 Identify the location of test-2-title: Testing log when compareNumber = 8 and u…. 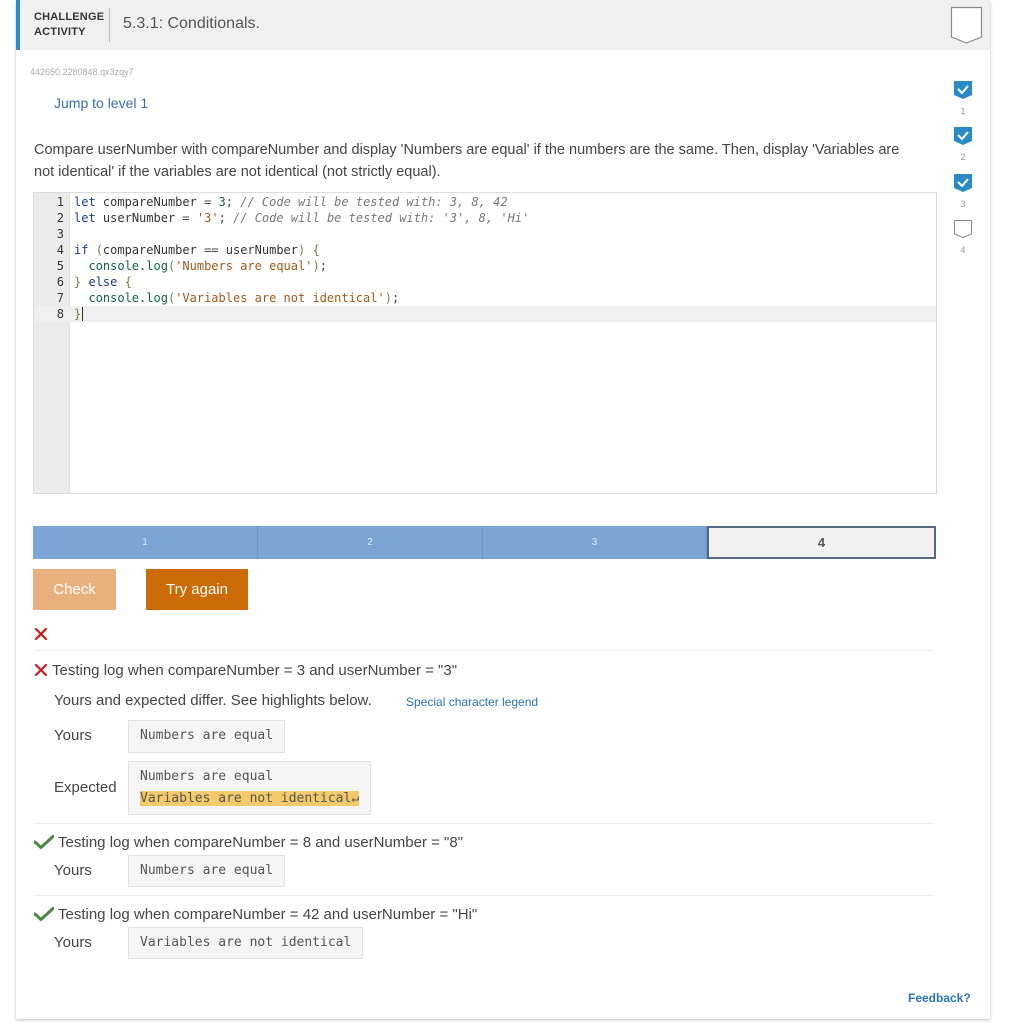
(248, 842).